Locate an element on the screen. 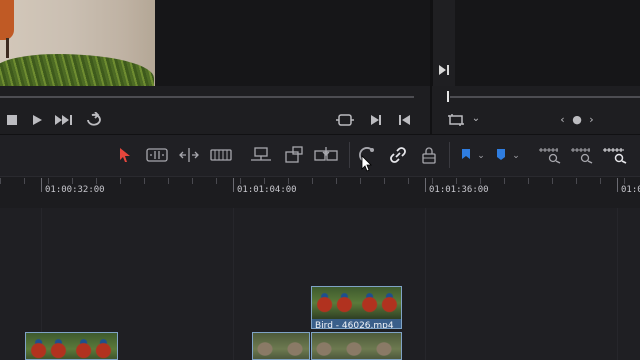  stop-button is located at coordinates (12, 120).